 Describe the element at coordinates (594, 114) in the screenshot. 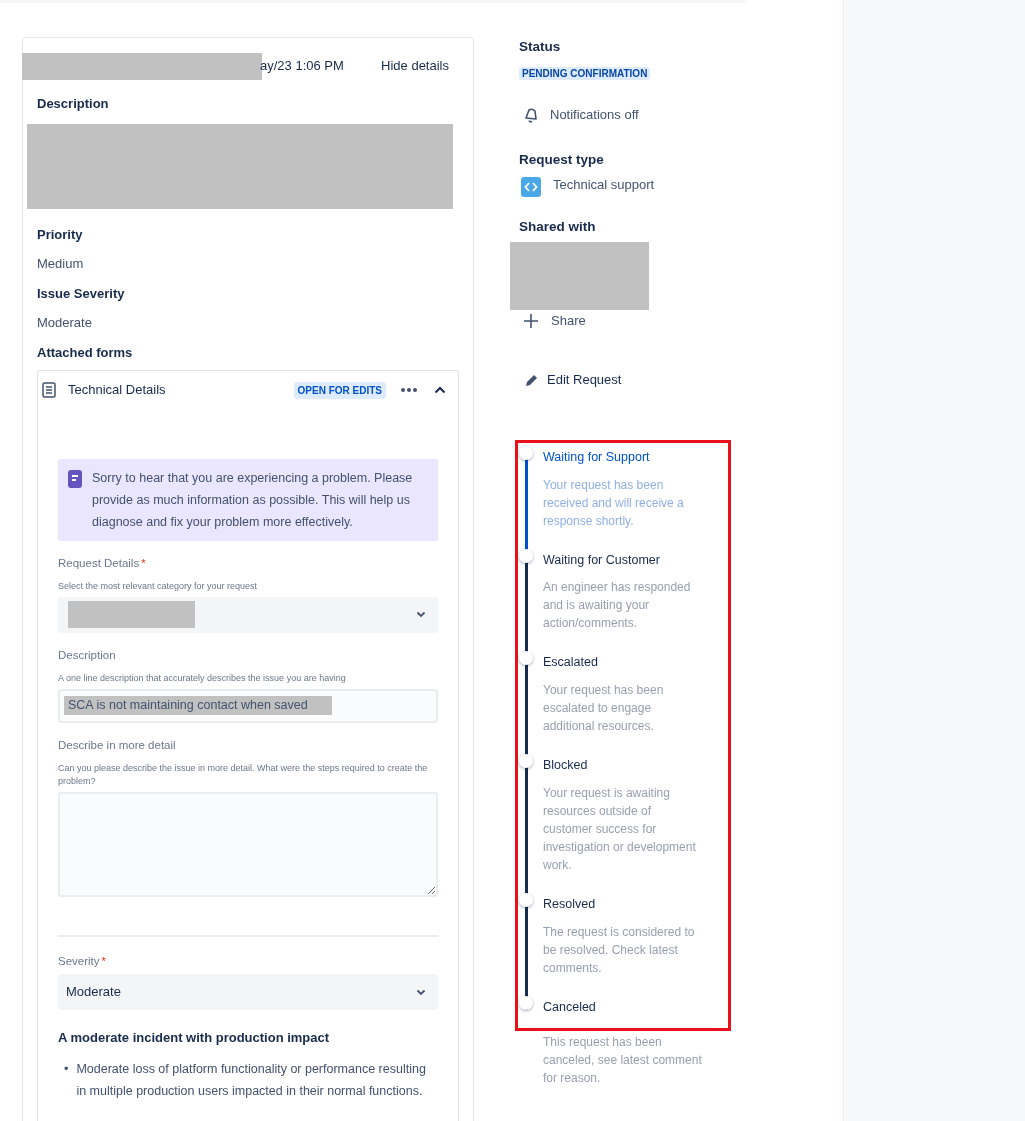

I see `notifications-toggle: Notifications off` at that location.